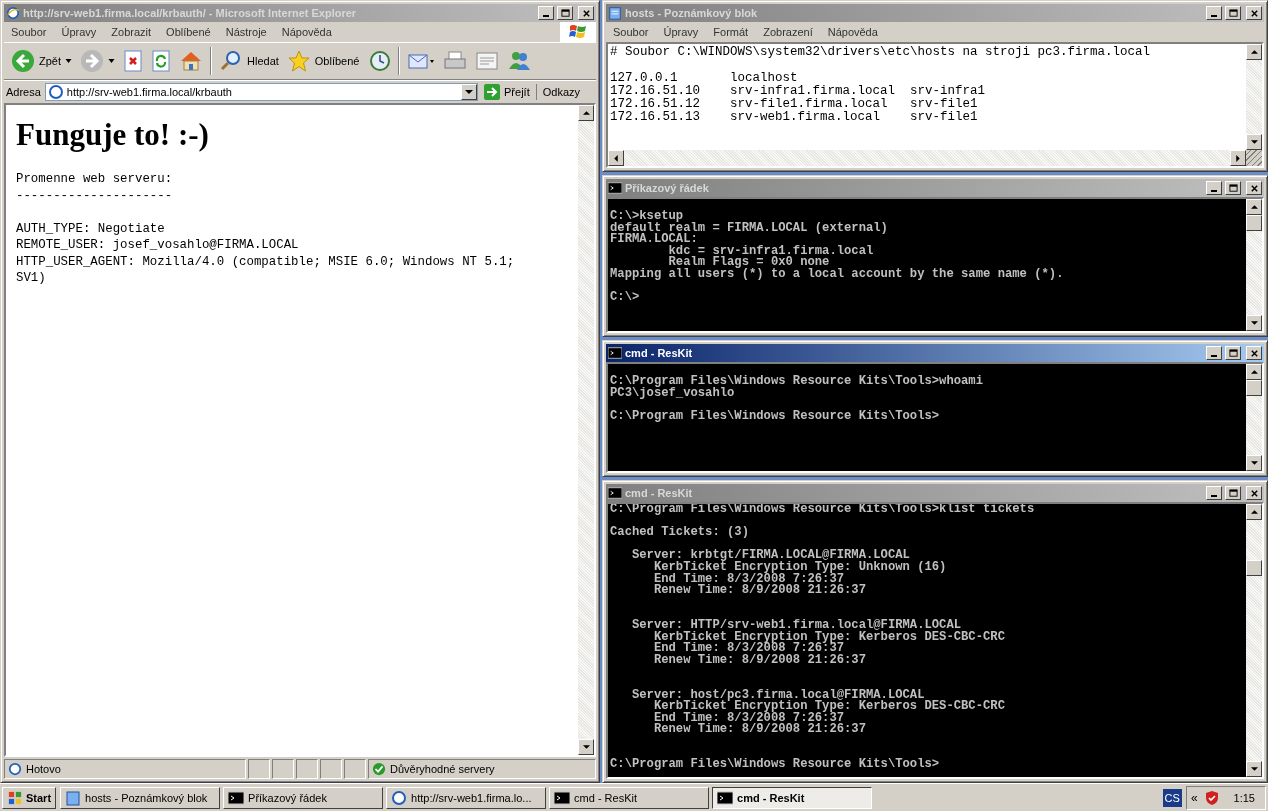 The image size is (1268, 811). Describe the element at coordinates (246, 32) in the screenshot. I see `menu-item: Nástroje` at that location.